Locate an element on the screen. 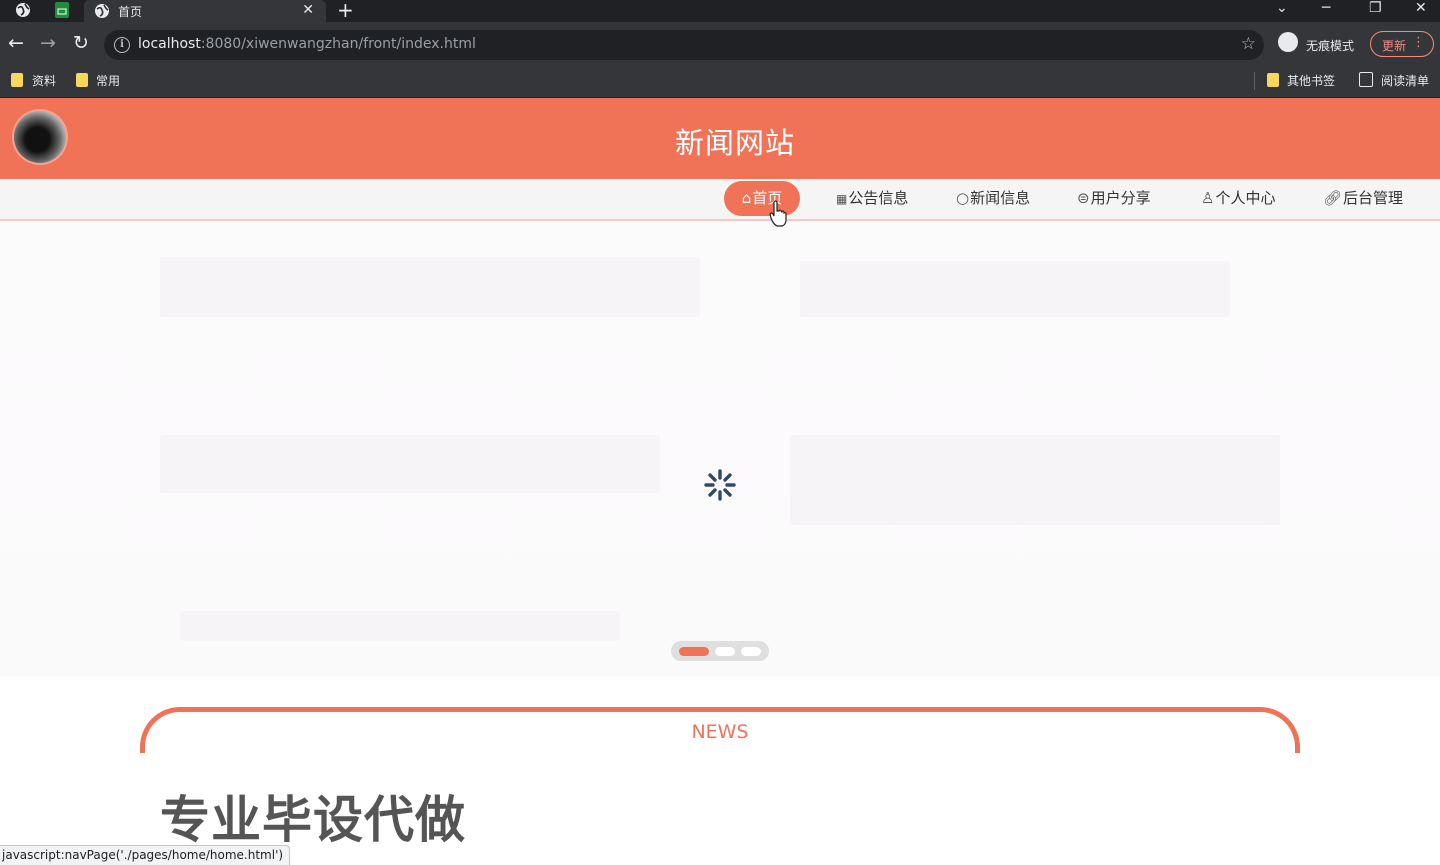  incognito-label: 无痕模式 is located at coordinates (1330, 45).